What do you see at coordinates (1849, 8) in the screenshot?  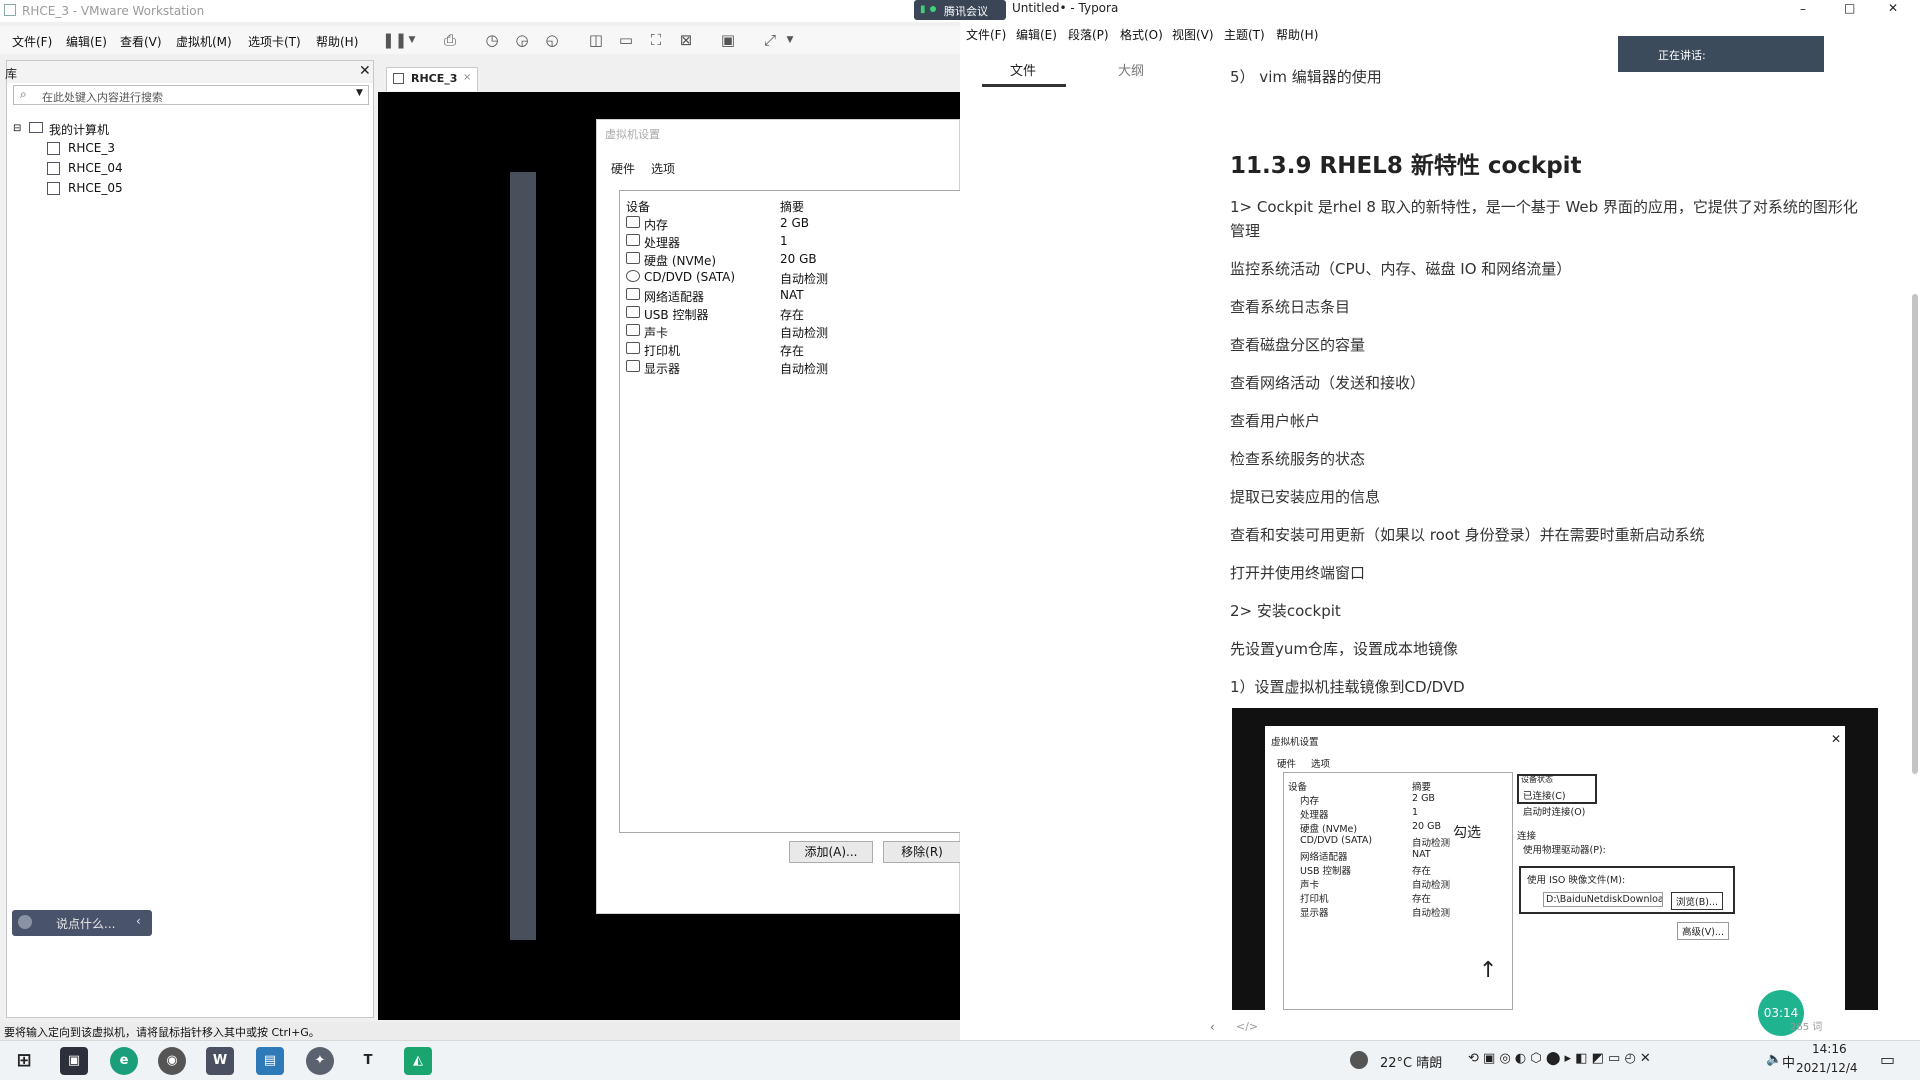 I see `maximize-icon: □` at bounding box center [1849, 8].